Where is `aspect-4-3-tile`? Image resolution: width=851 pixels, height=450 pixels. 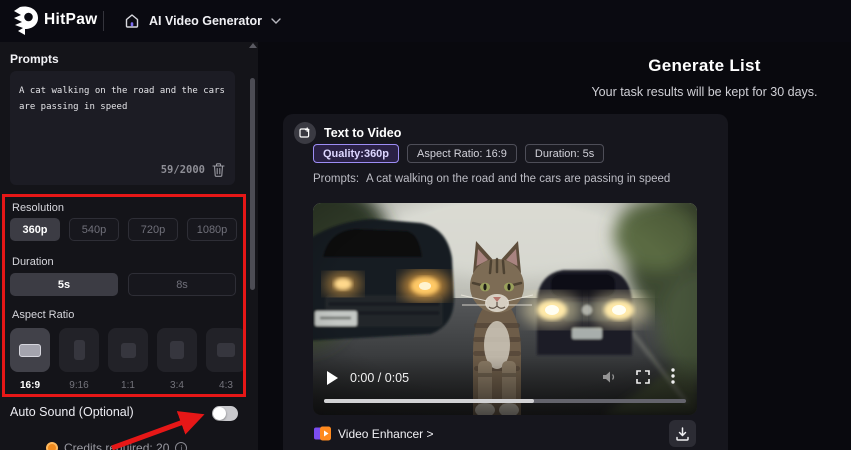 aspect-4-3-tile is located at coordinates (226, 350).